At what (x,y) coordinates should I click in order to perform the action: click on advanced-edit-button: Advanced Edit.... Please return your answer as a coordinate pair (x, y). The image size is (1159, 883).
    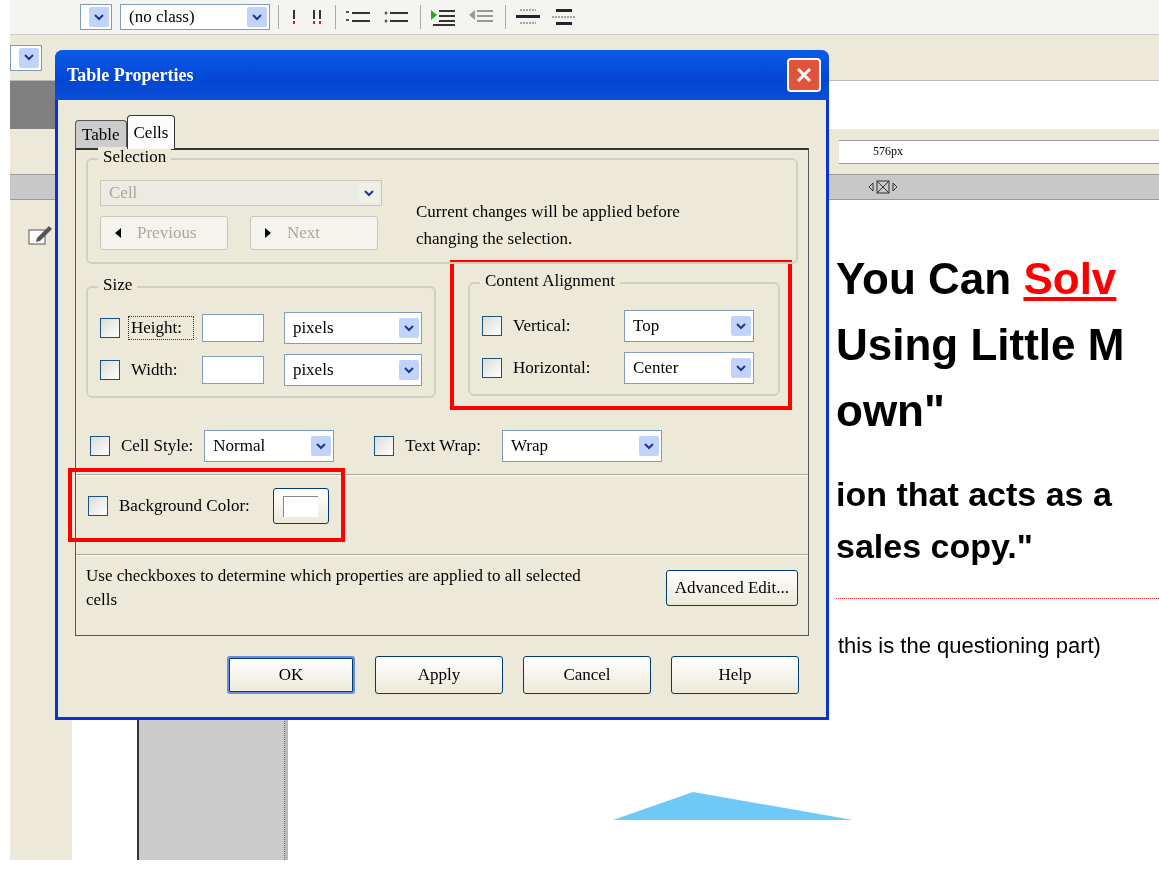
    Looking at the image, I should click on (731, 588).